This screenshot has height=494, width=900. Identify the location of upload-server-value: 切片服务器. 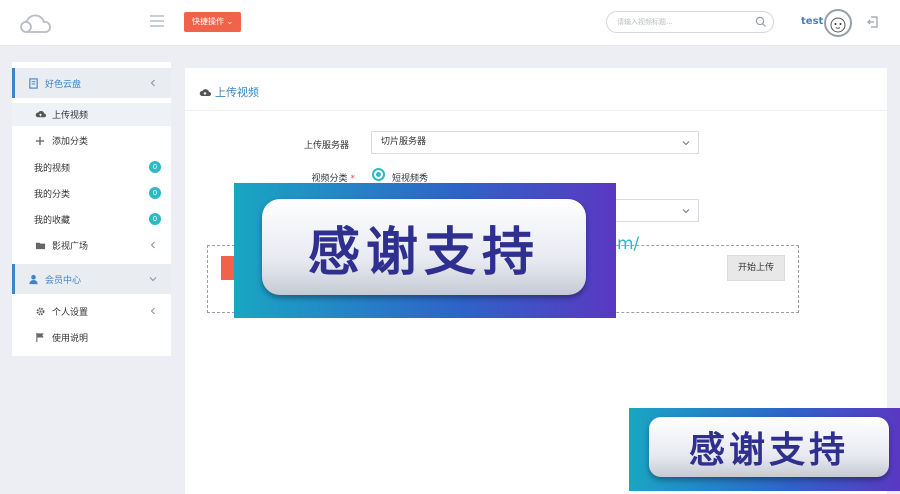
(404, 142).